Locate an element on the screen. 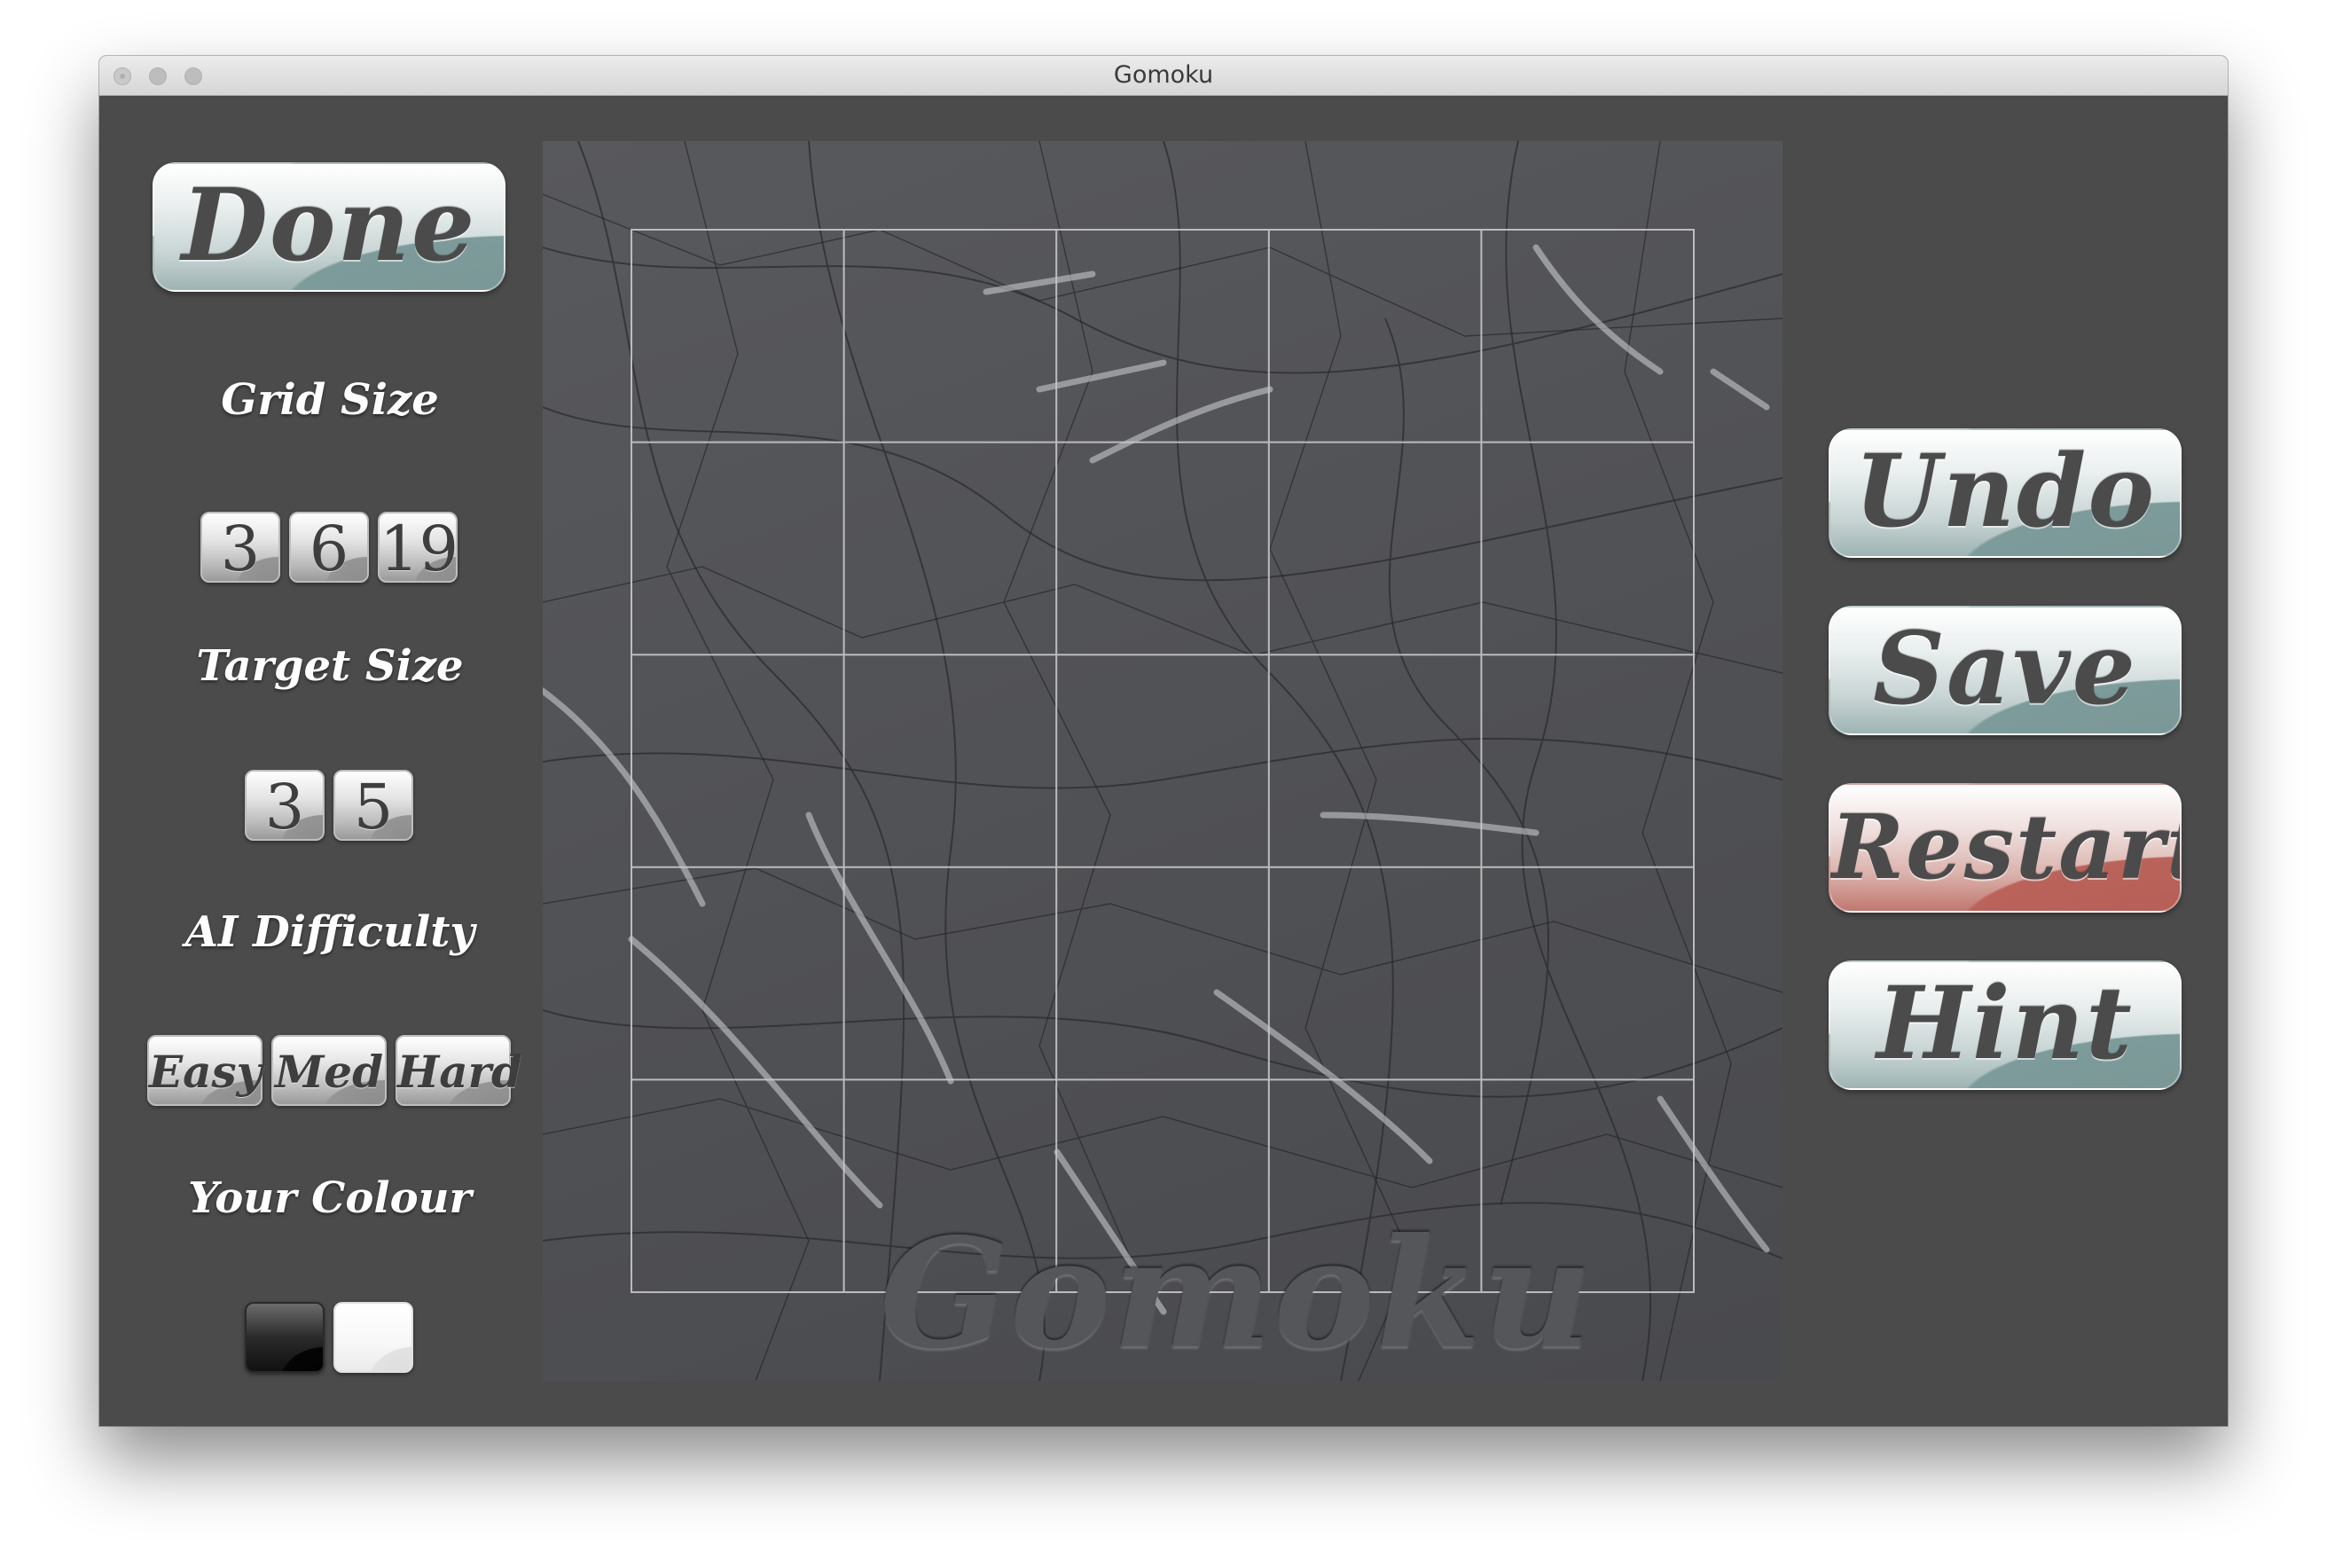  save-button: Save is located at coordinates (2005, 670).